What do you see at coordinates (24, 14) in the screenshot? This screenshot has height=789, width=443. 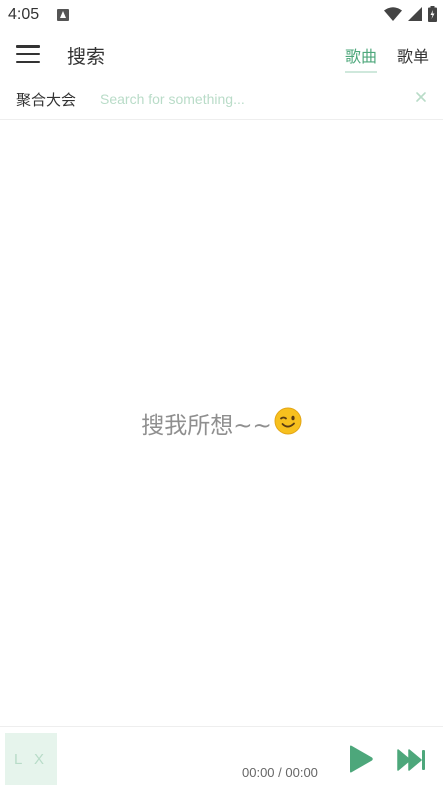 I see `status-time: 4:05` at bounding box center [24, 14].